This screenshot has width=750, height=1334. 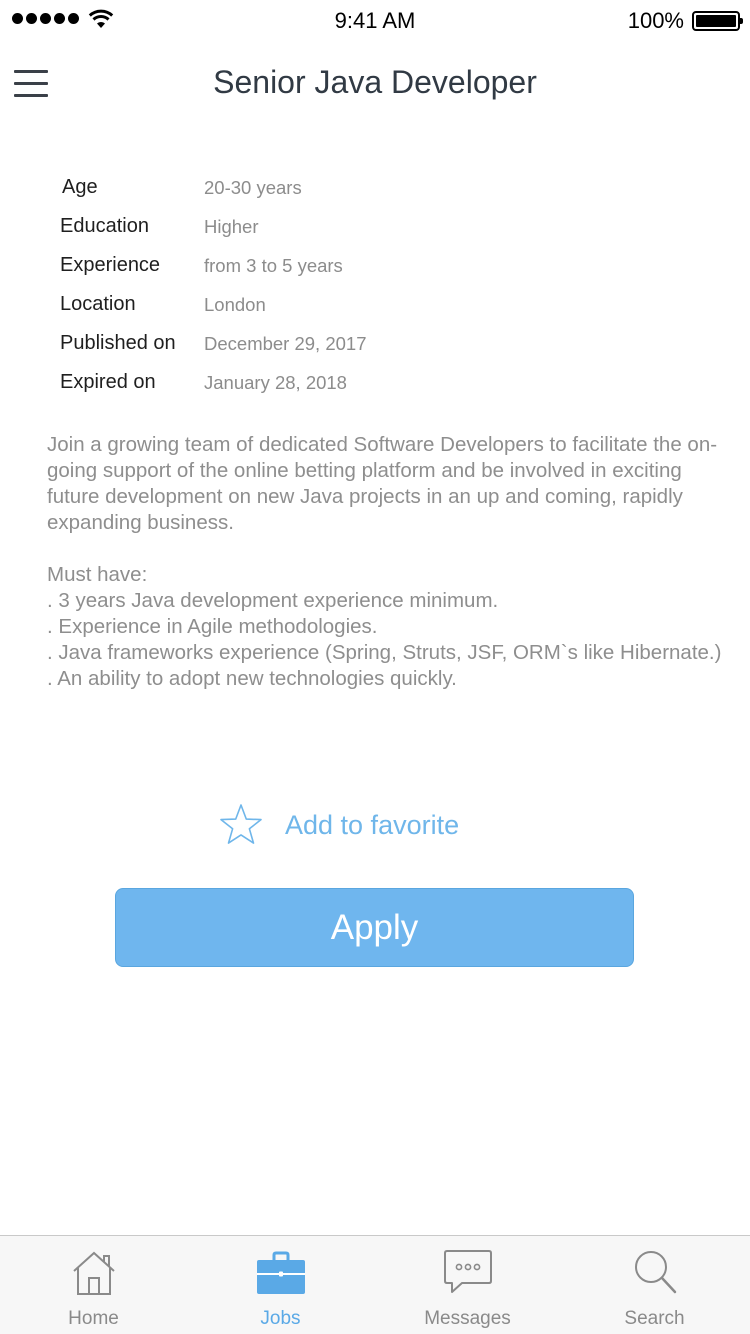 I want to click on tab-jobs: Jobs, so click(x=280, y=1285).